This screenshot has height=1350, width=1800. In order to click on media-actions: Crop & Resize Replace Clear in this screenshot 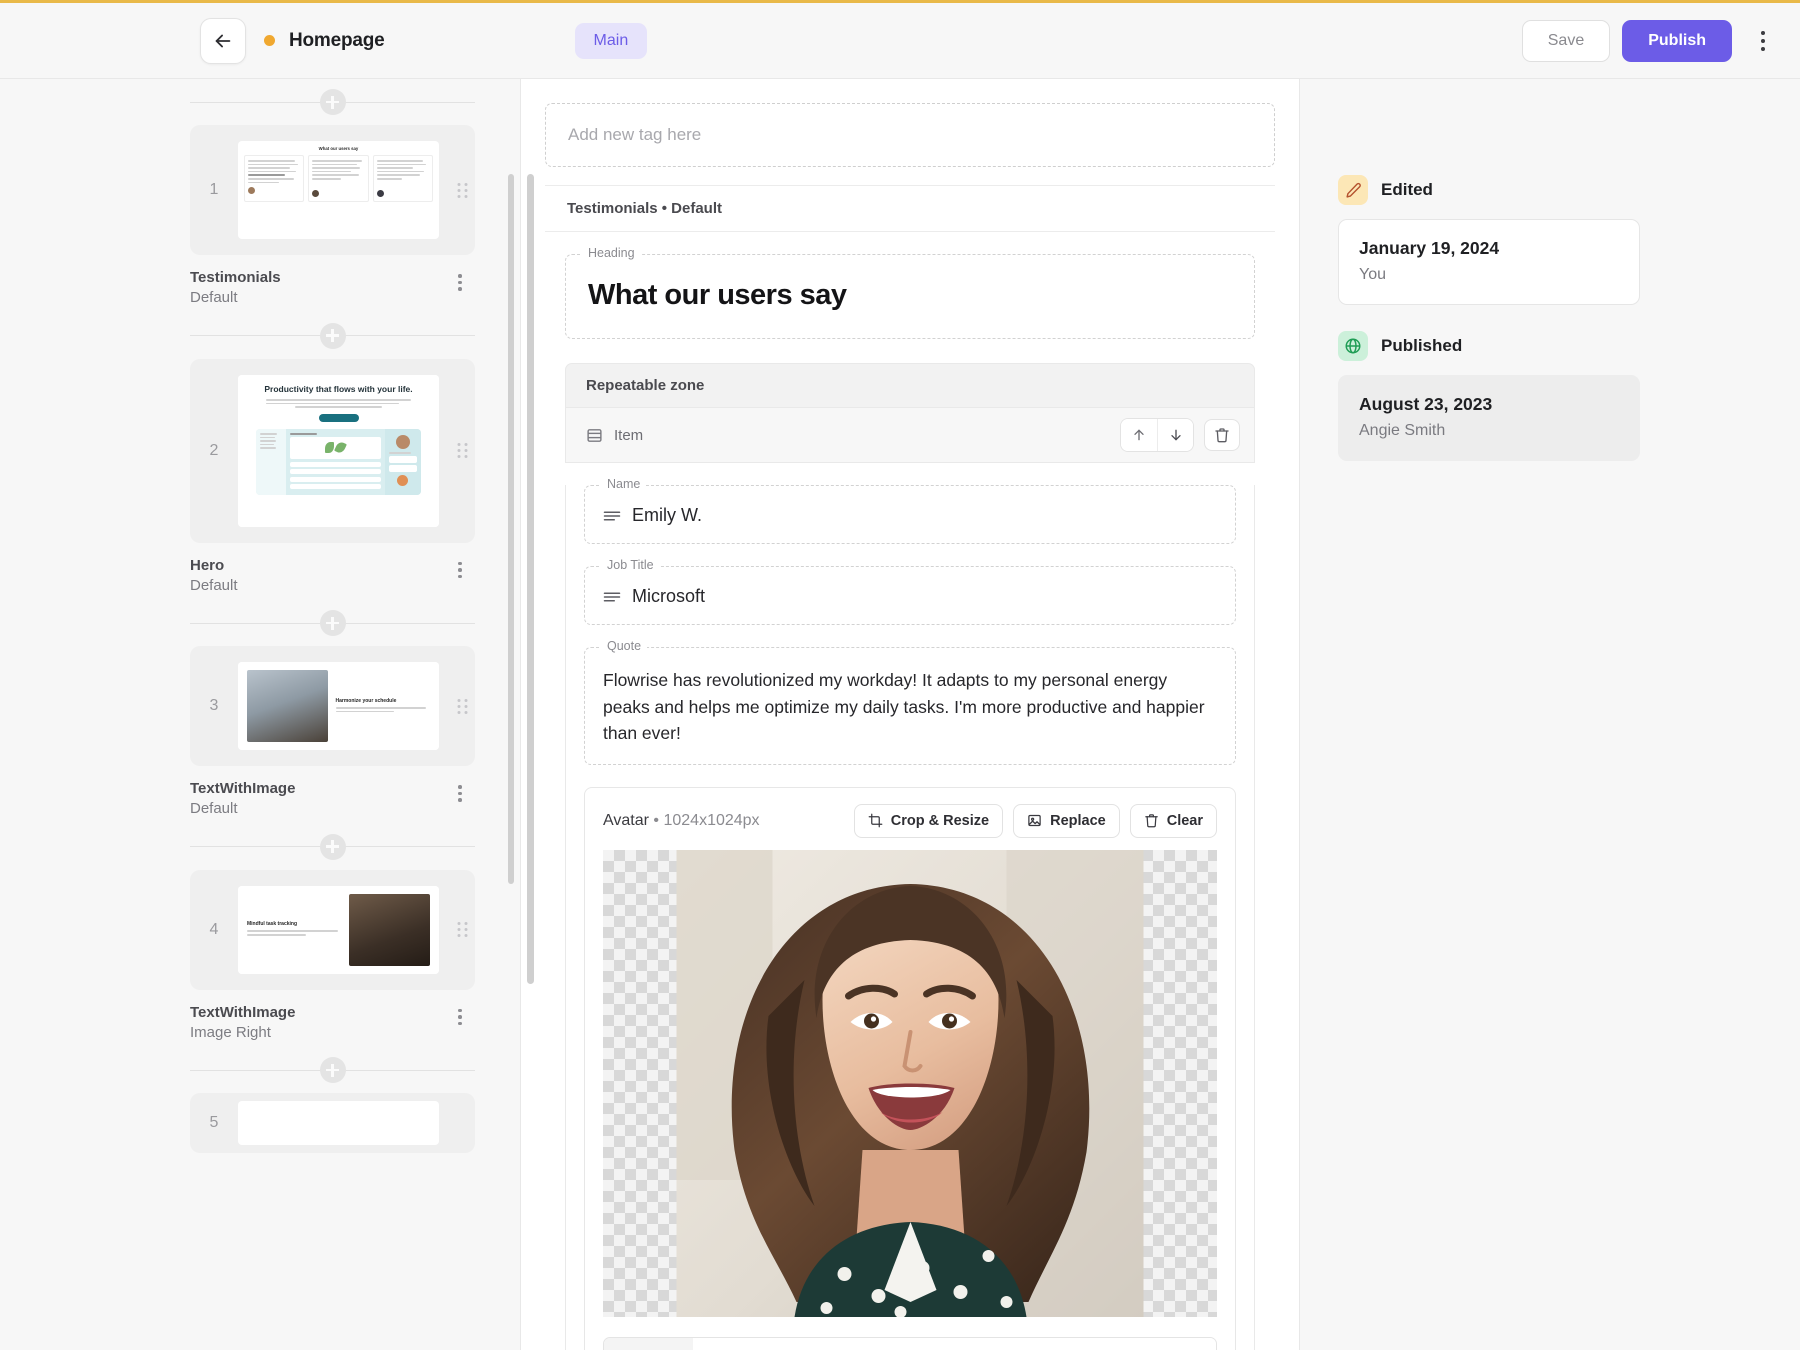, I will do `click(1035, 820)`.